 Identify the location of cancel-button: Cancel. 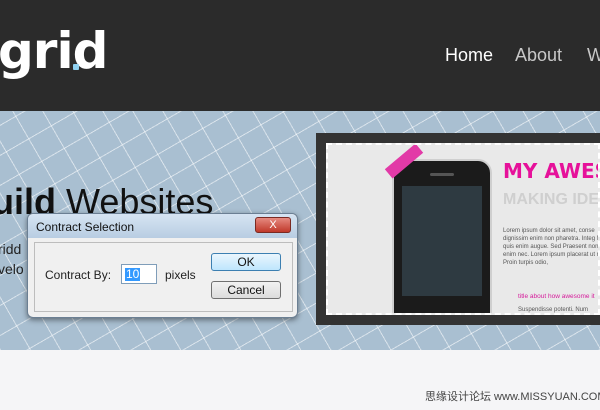
(246, 290).